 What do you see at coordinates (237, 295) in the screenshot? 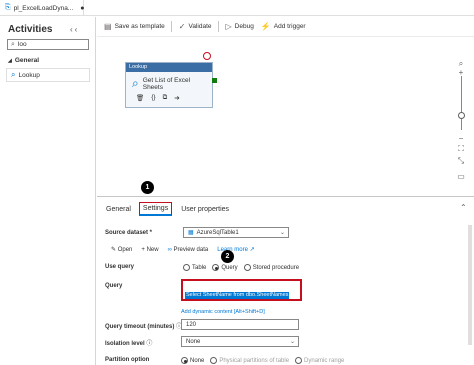
I see `query-text: Select SheetName from dbo.SheetNames` at bounding box center [237, 295].